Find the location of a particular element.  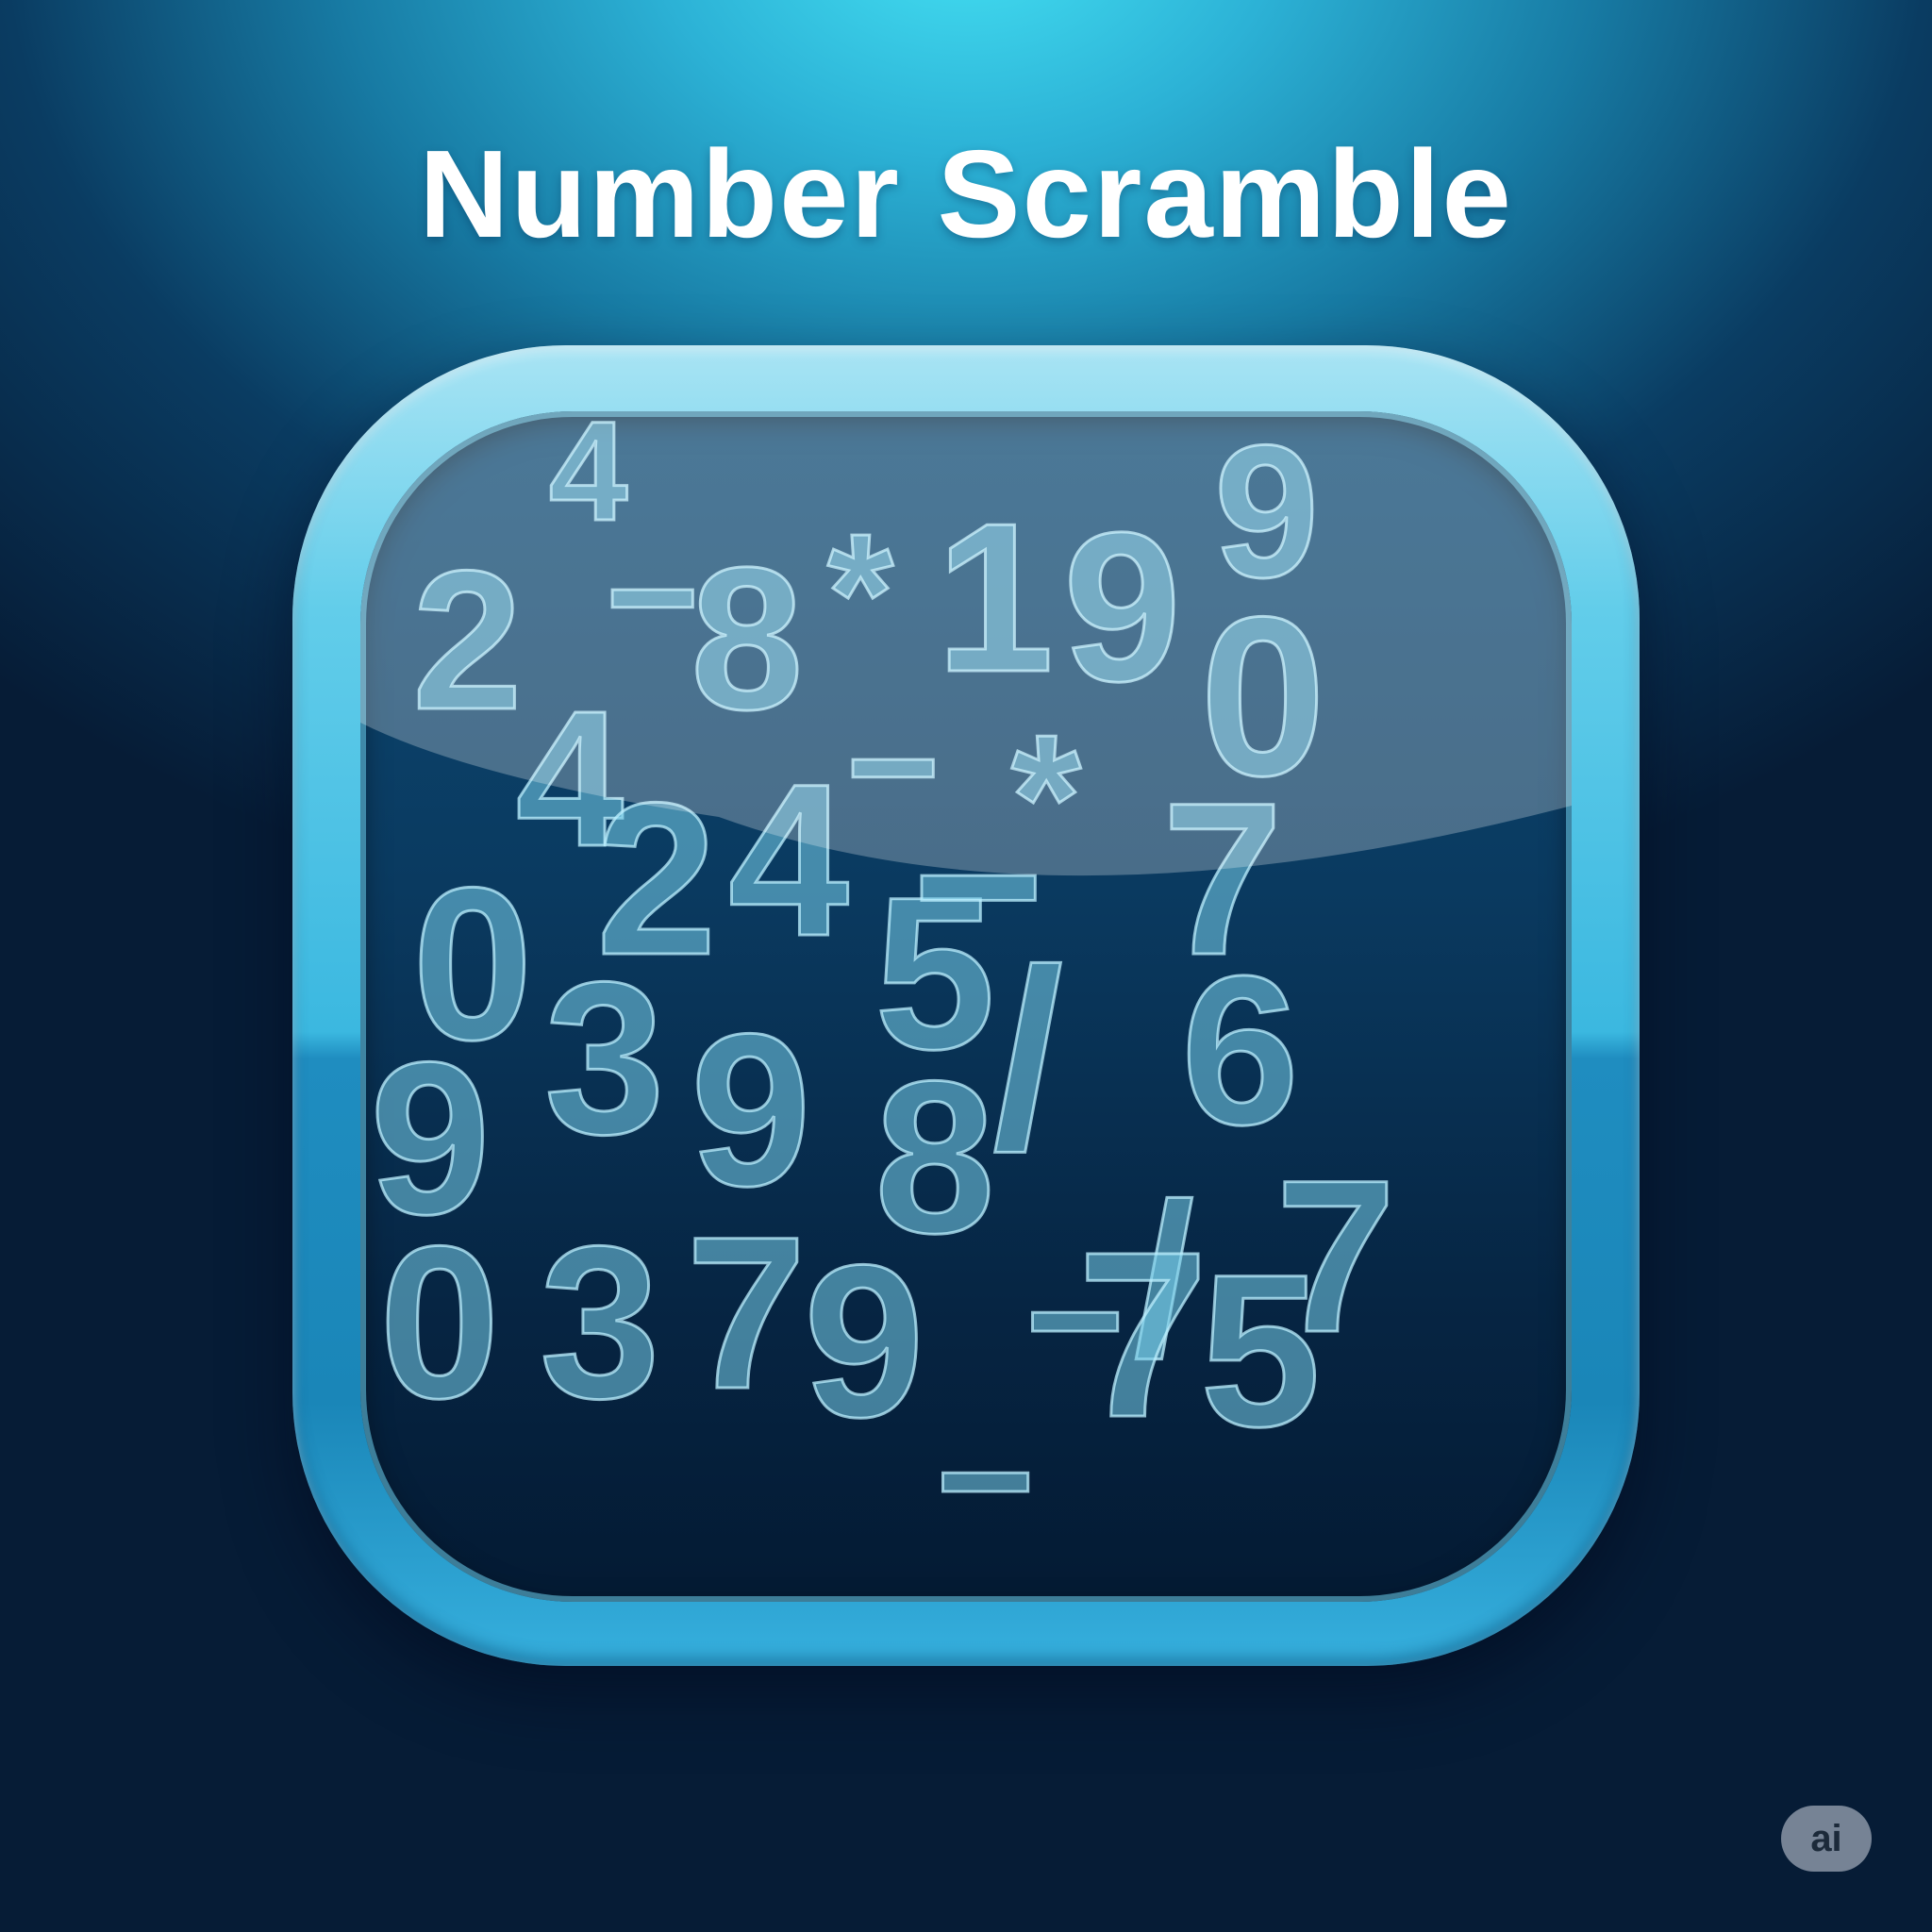

number-tile: / is located at coordinates (1028, 1060).